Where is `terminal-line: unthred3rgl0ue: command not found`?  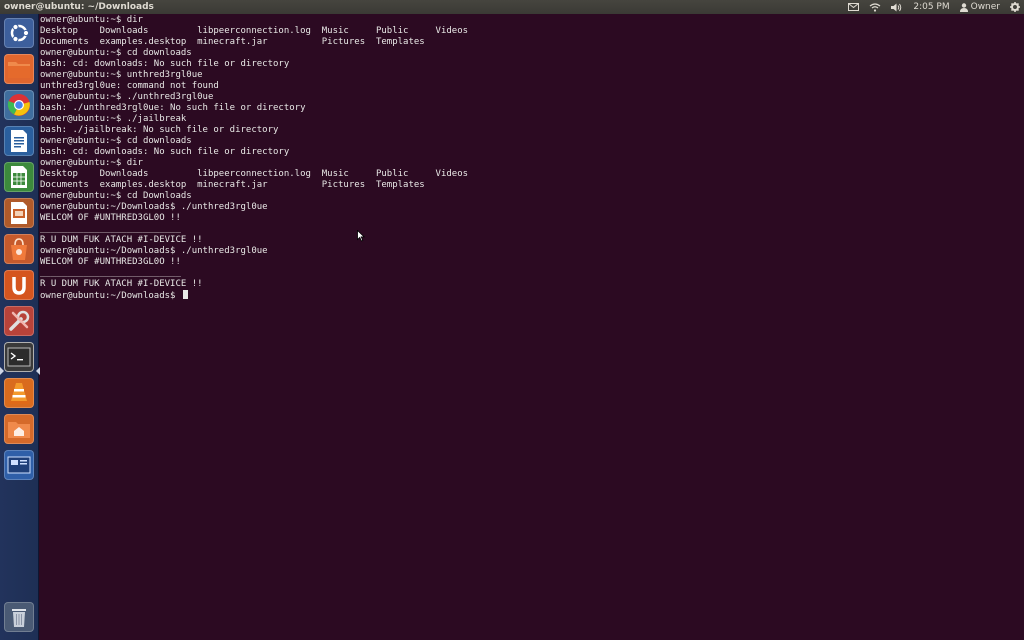 terminal-line: unthred3rgl0ue: command not found is located at coordinates (129, 86).